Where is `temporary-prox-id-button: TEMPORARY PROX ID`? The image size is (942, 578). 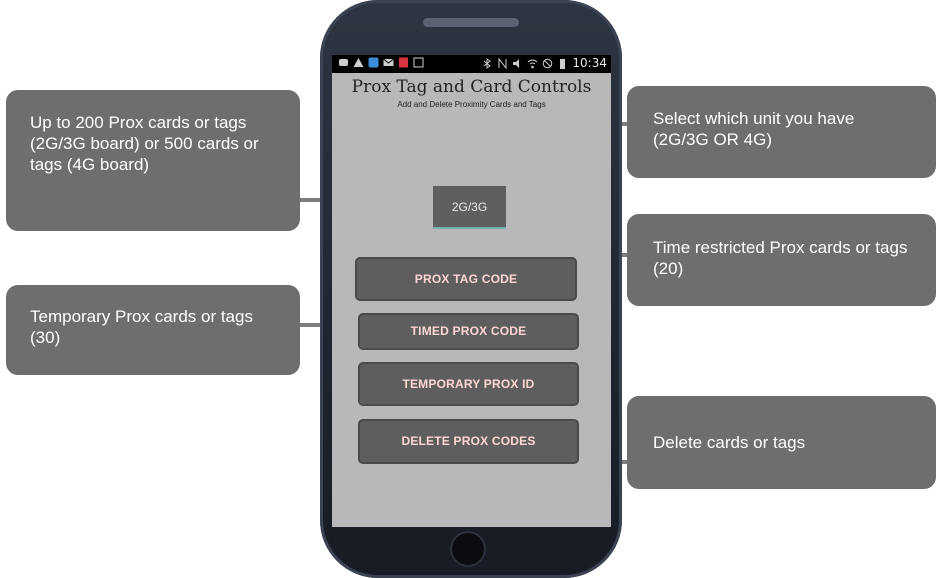 temporary-prox-id-button: TEMPORARY PROX ID is located at coordinates (468, 384).